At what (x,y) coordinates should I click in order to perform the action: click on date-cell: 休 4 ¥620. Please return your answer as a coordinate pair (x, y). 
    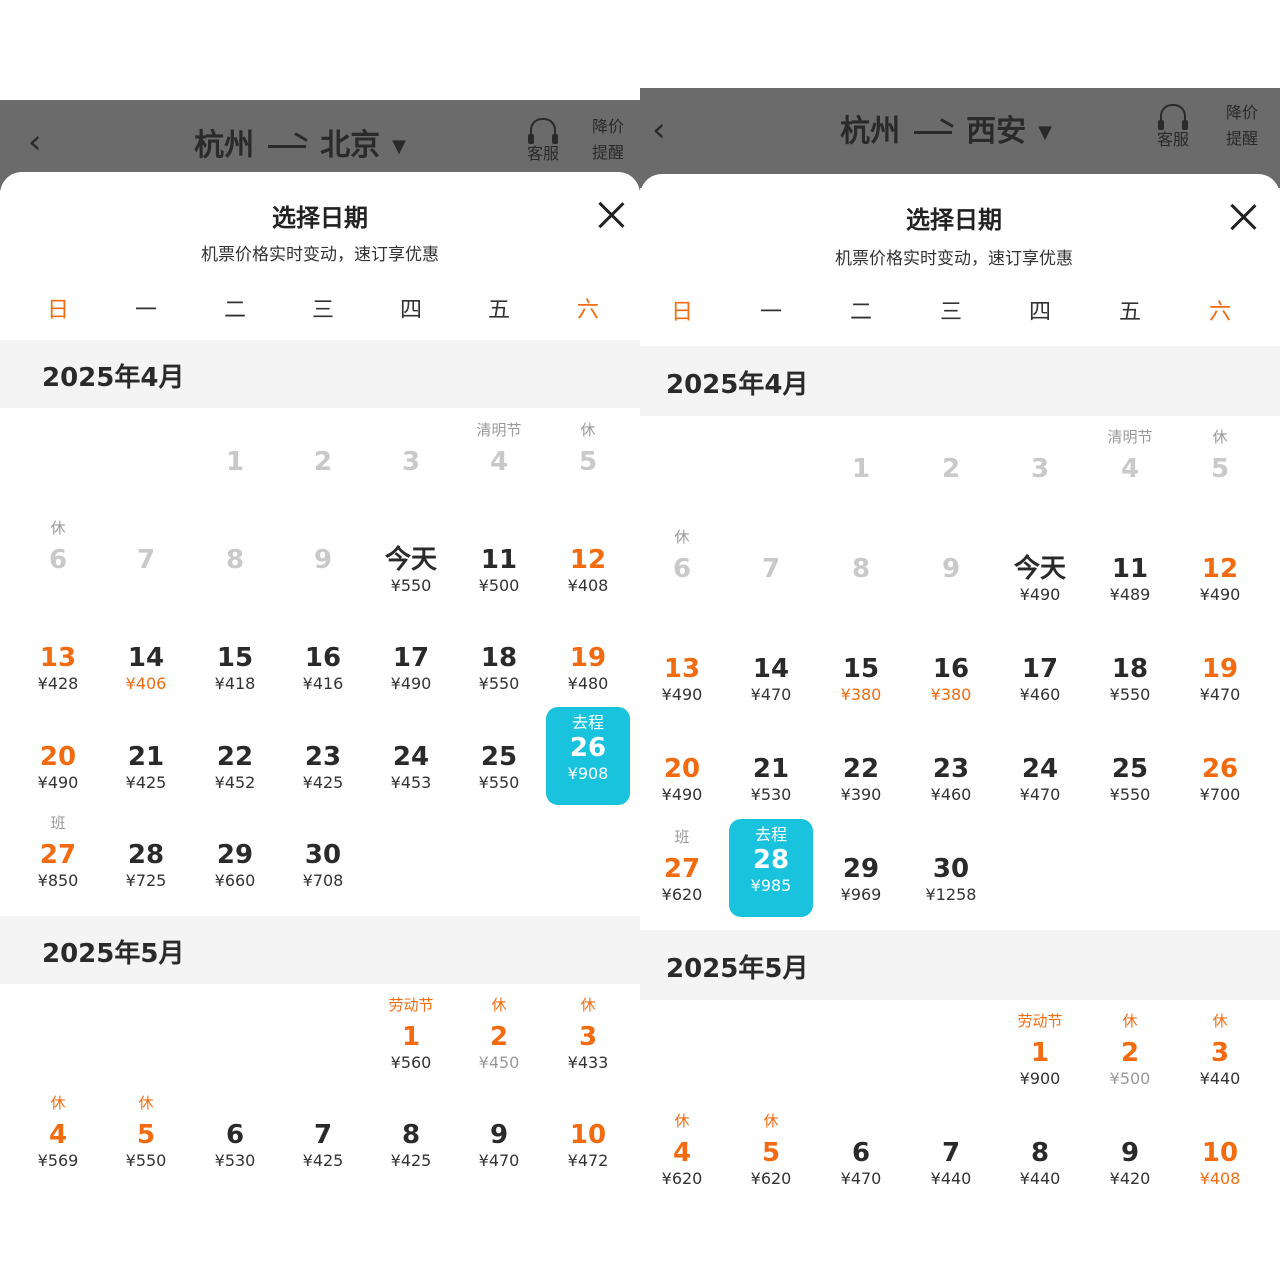
    Looking at the image, I should click on (682, 1151).